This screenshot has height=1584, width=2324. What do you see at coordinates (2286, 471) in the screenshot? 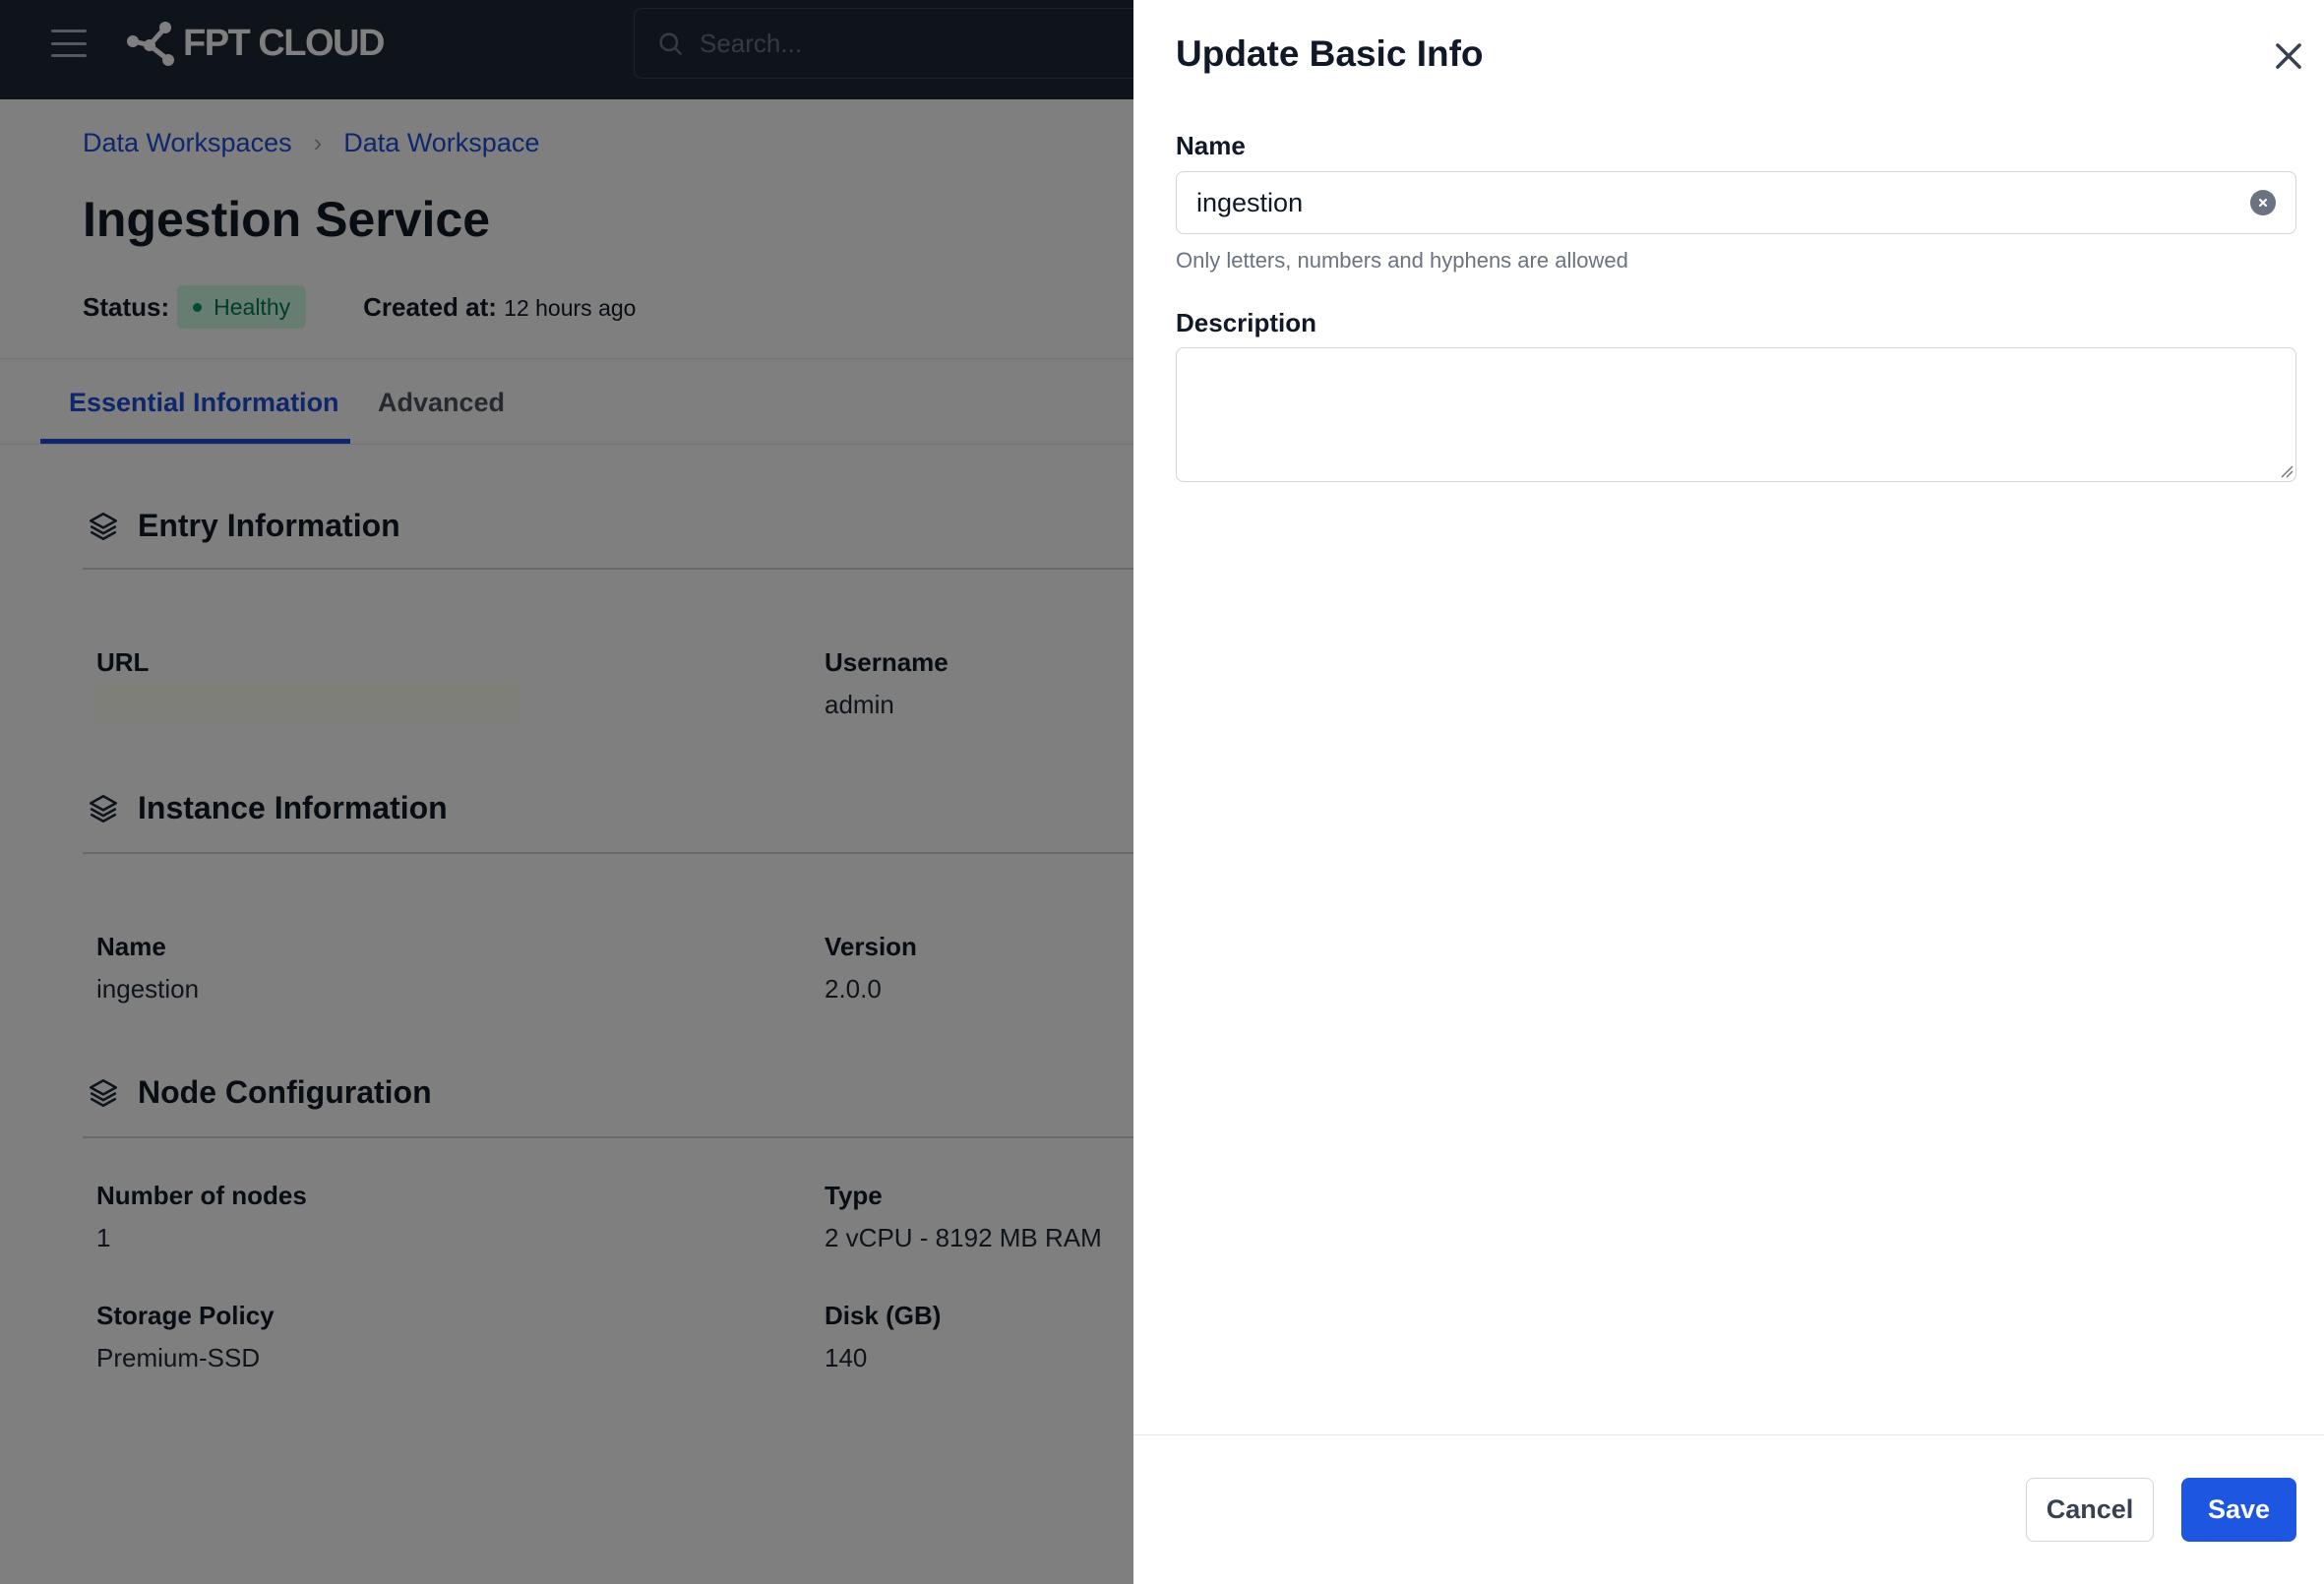
I see `resize-grip-icon` at bounding box center [2286, 471].